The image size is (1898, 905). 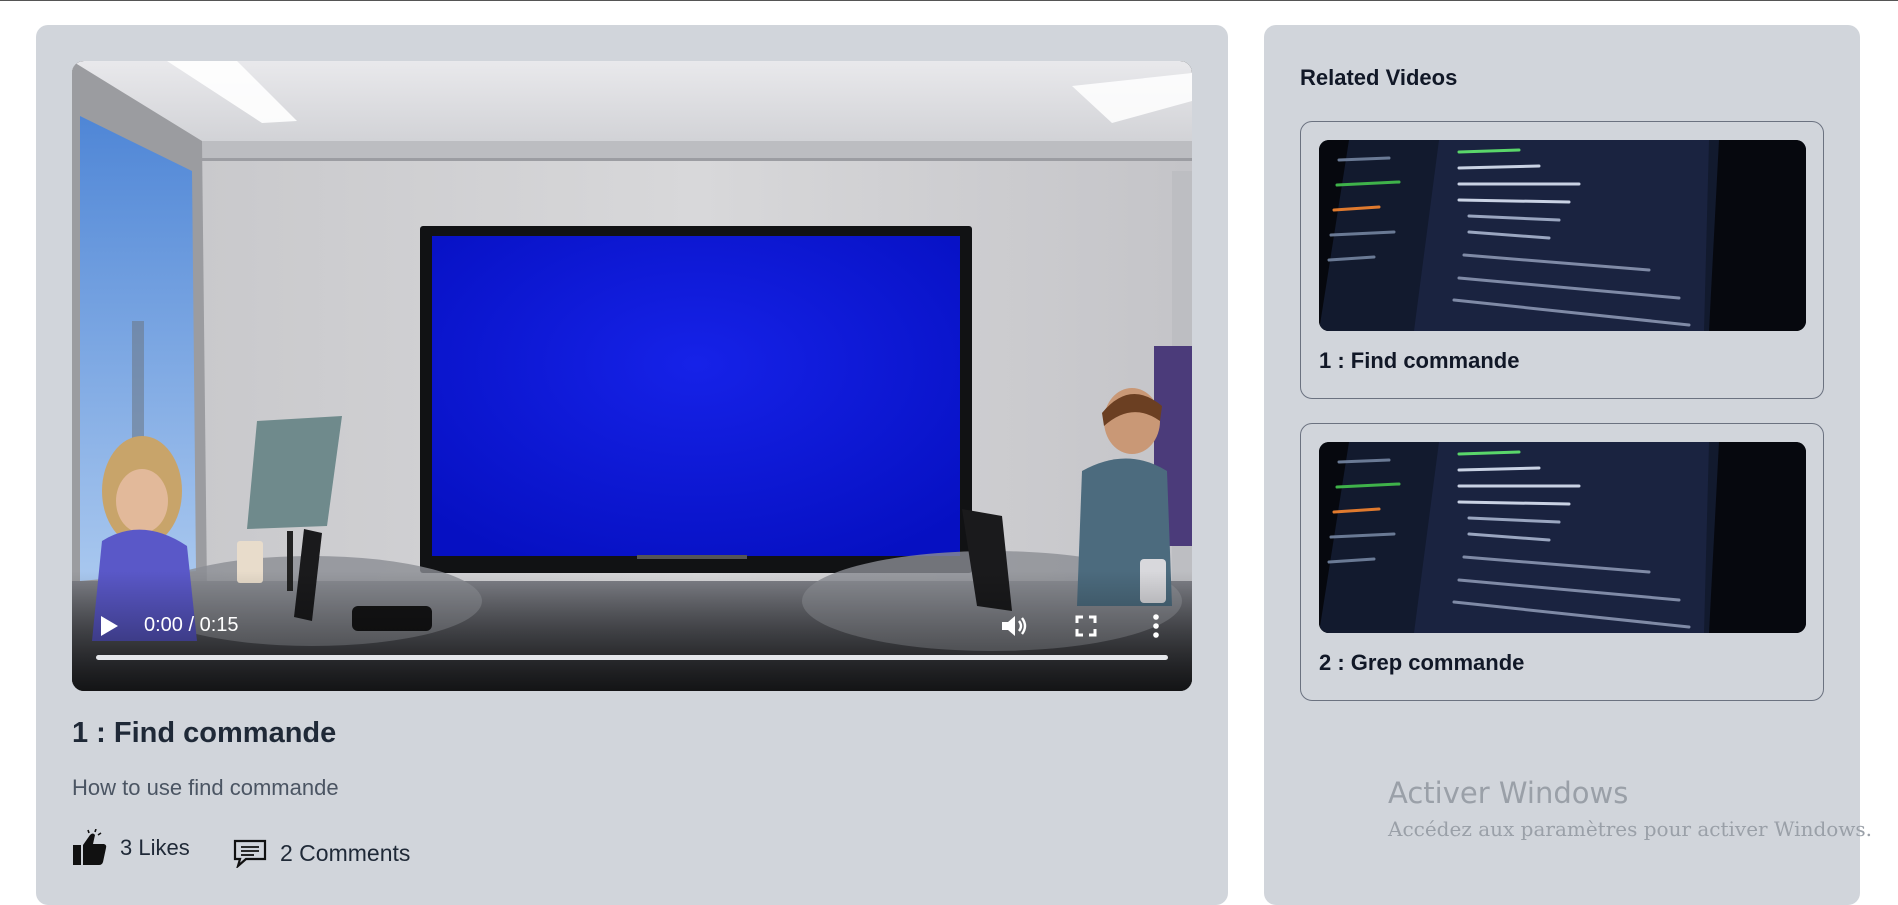 What do you see at coordinates (250, 853) in the screenshot?
I see `comment-icon` at bounding box center [250, 853].